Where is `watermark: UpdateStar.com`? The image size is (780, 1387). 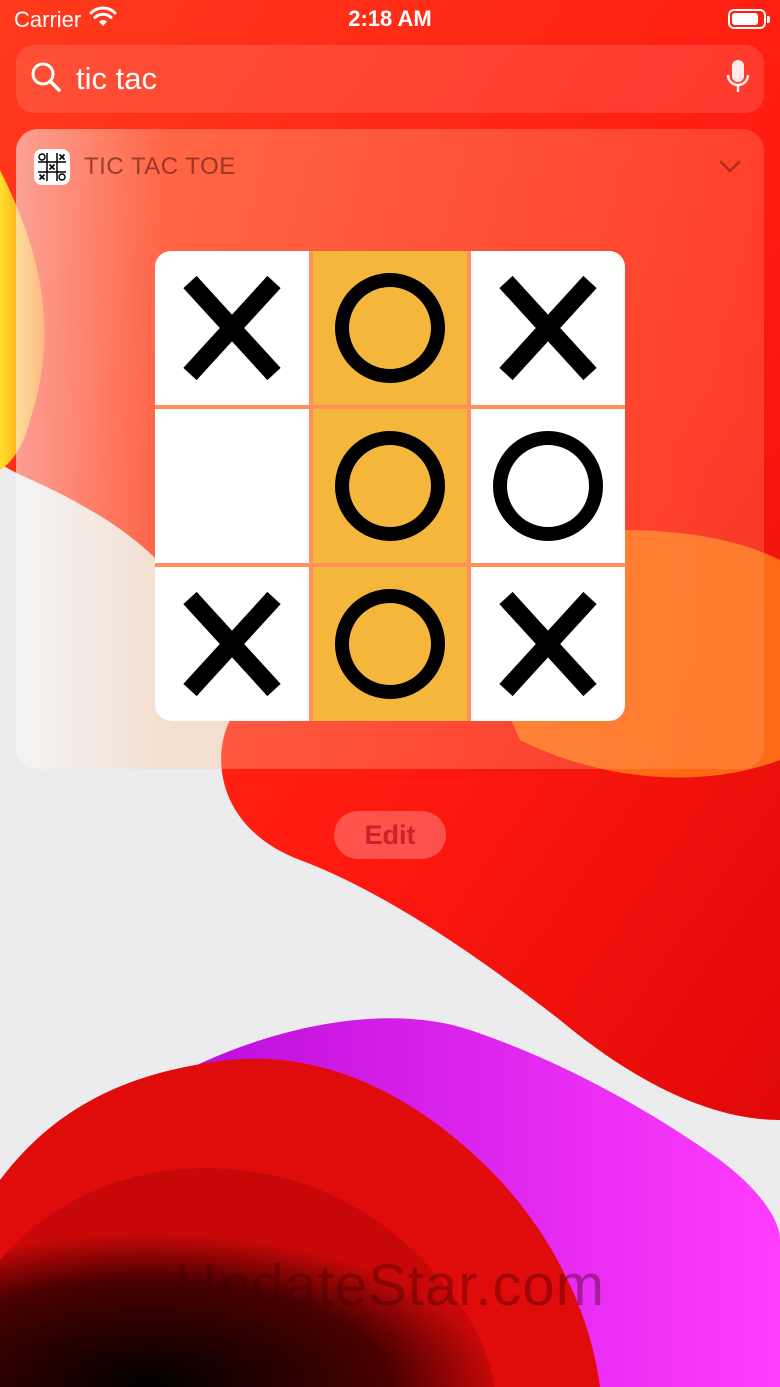 watermark: UpdateStar.com is located at coordinates (390, 1285).